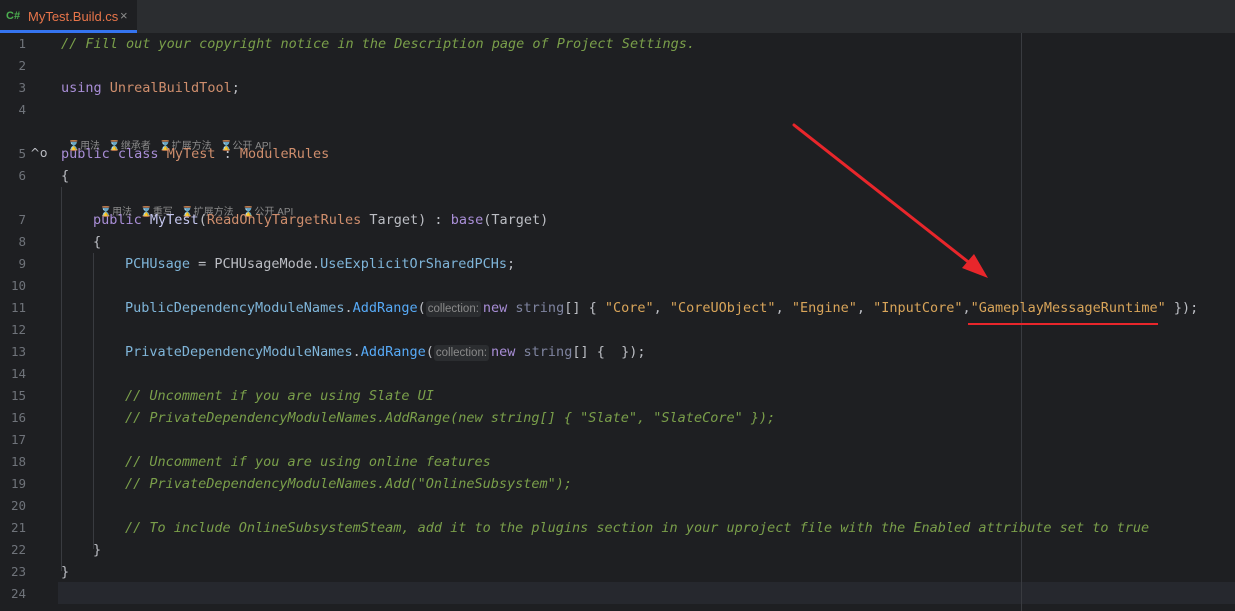 Image resolution: width=1235 pixels, height=611 pixels. Describe the element at coordinates (239, 352) in the screenshot. I see `private-deps-object: PrivateDependencyModuleNames` at that location.